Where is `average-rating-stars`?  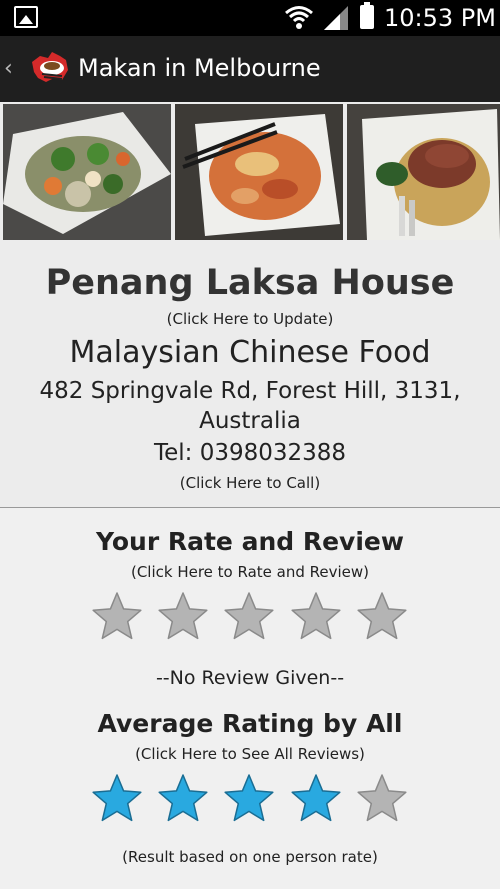
average-rating-stars is located at coordinates (250, 799).